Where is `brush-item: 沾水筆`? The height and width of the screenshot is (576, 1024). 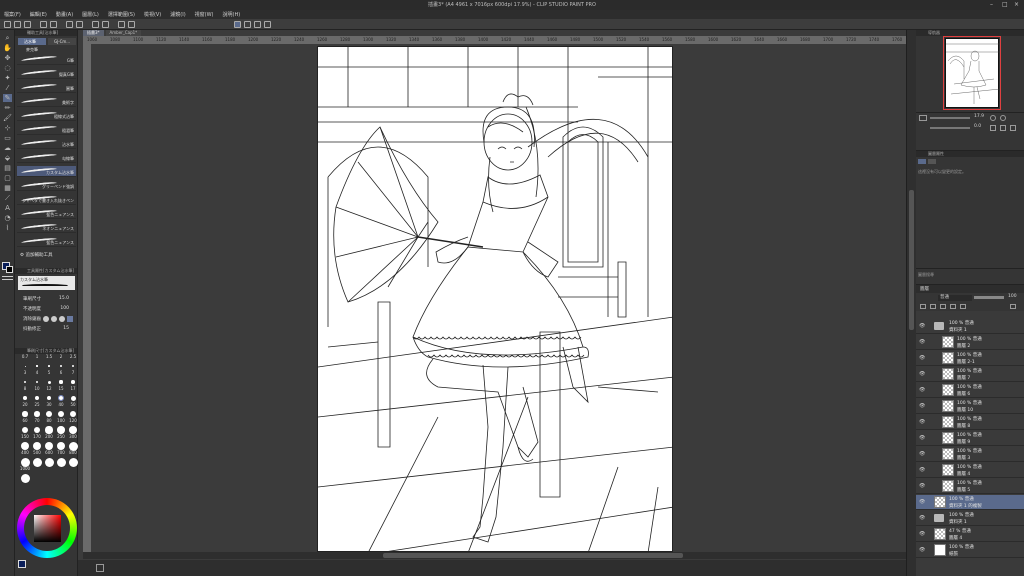
brush-item: 沾水筆 is located at coordinates (46, 143).